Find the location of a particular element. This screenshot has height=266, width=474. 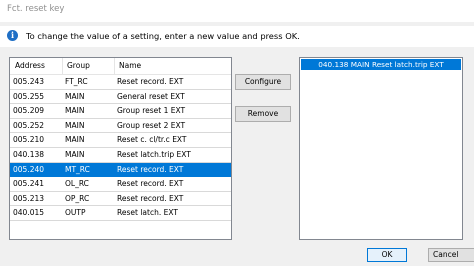

table-row: 005.255 MAIN General reset EXT is located at coordinates (120, 97).